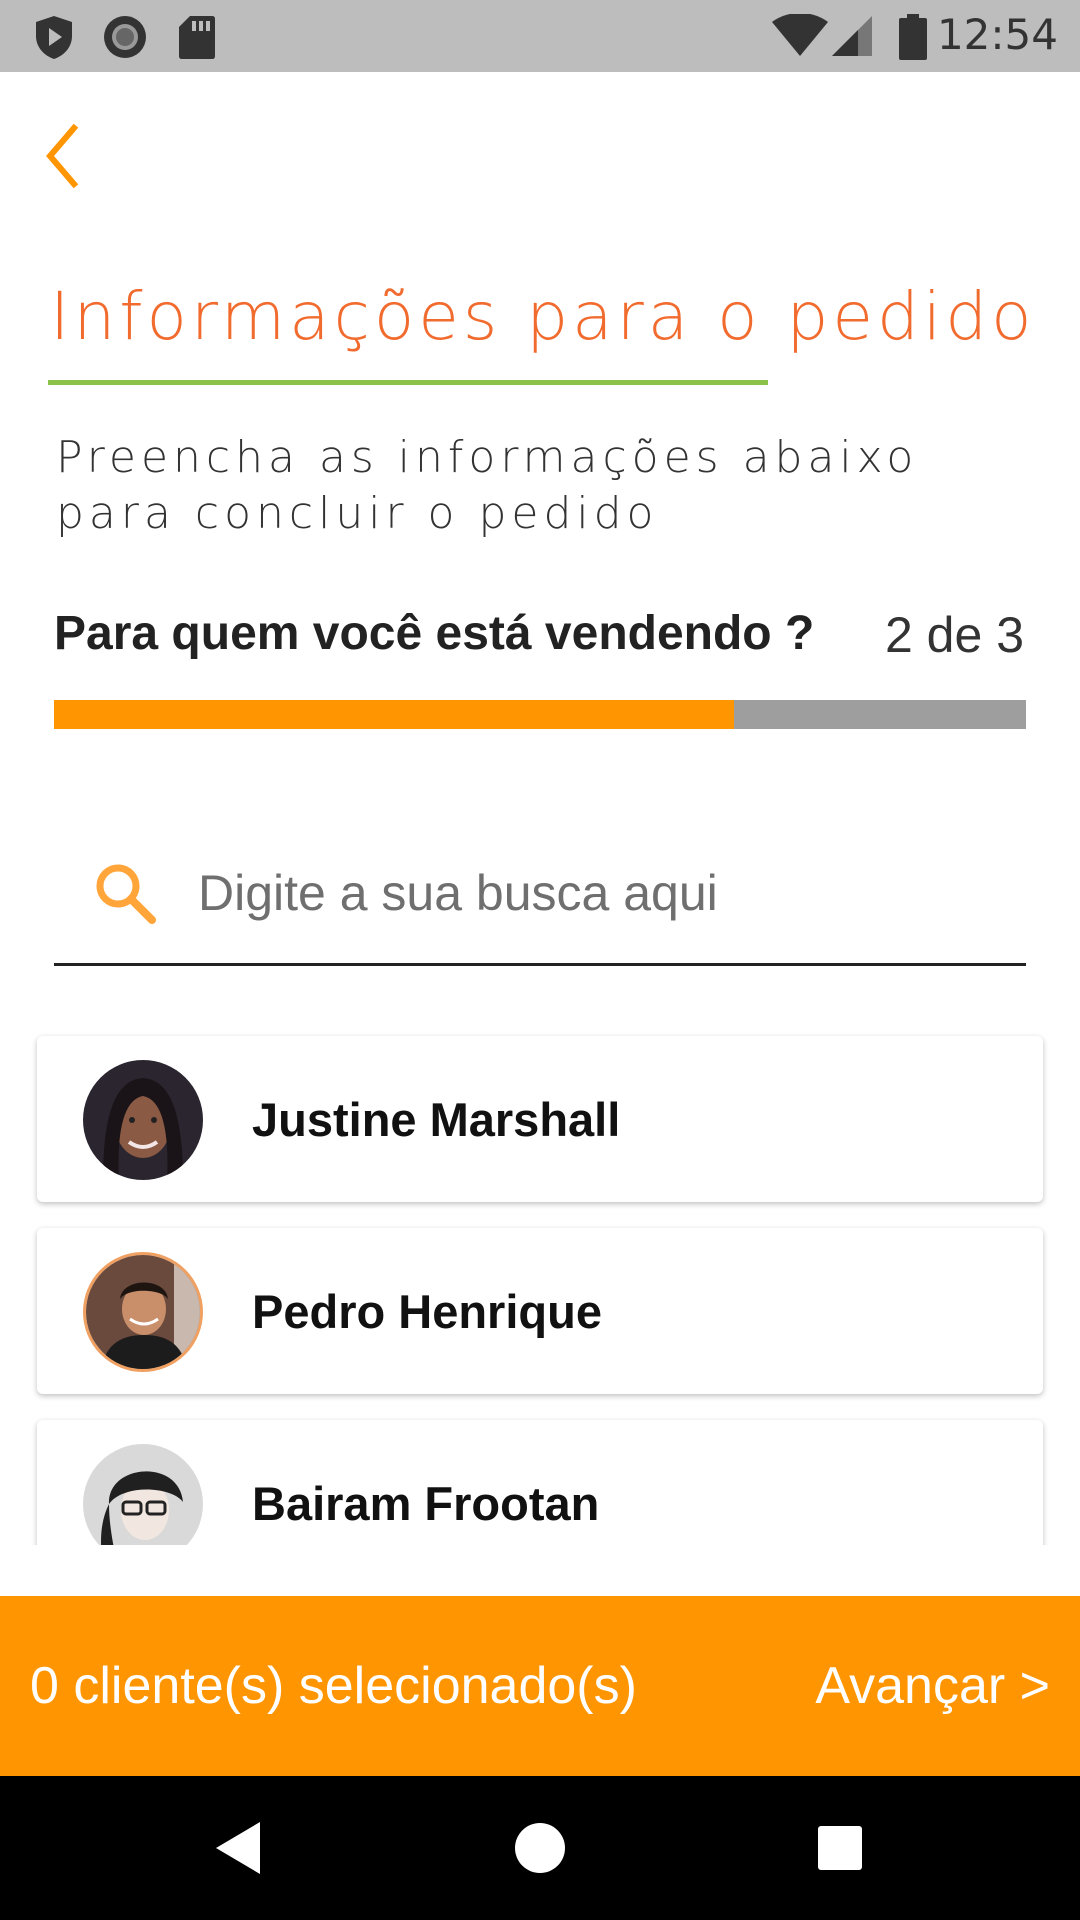 The width and height of the screenshot is (1080, 1920). I want to click on shield-play-icon, so click(54, 37).